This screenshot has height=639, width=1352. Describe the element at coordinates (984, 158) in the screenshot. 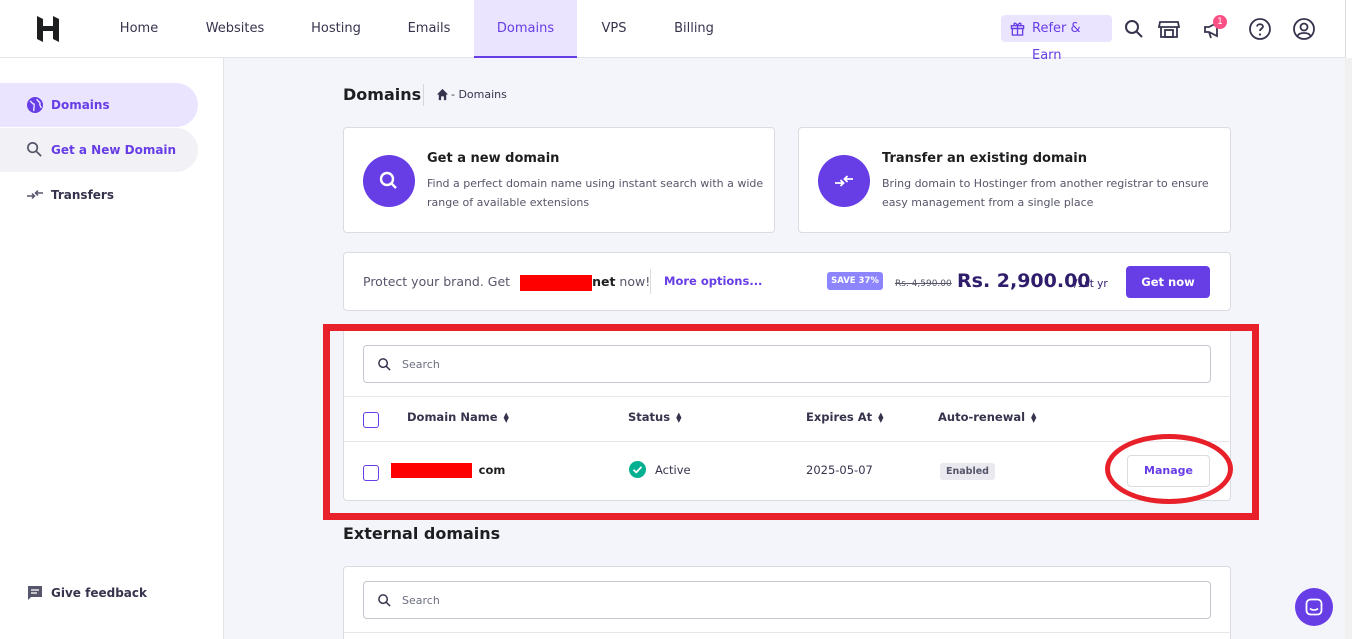

I see `card-title: Transfer an existing domain` at that location.